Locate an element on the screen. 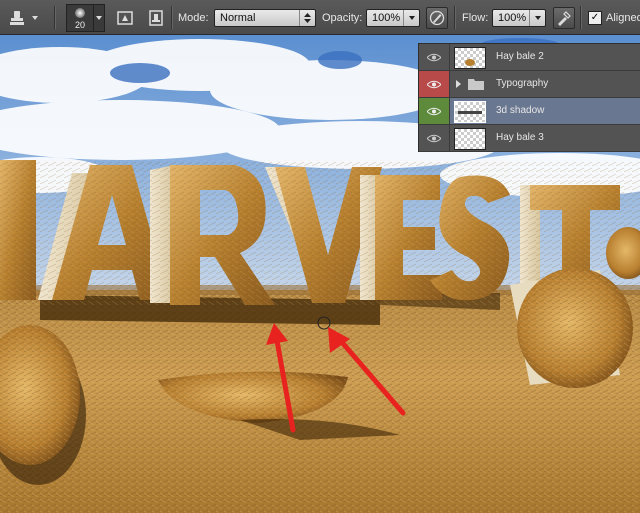 Image resolution: width=640 pixels, height=513 pixels. layer-group-typography: Typography is located at coordinates (529, 84).